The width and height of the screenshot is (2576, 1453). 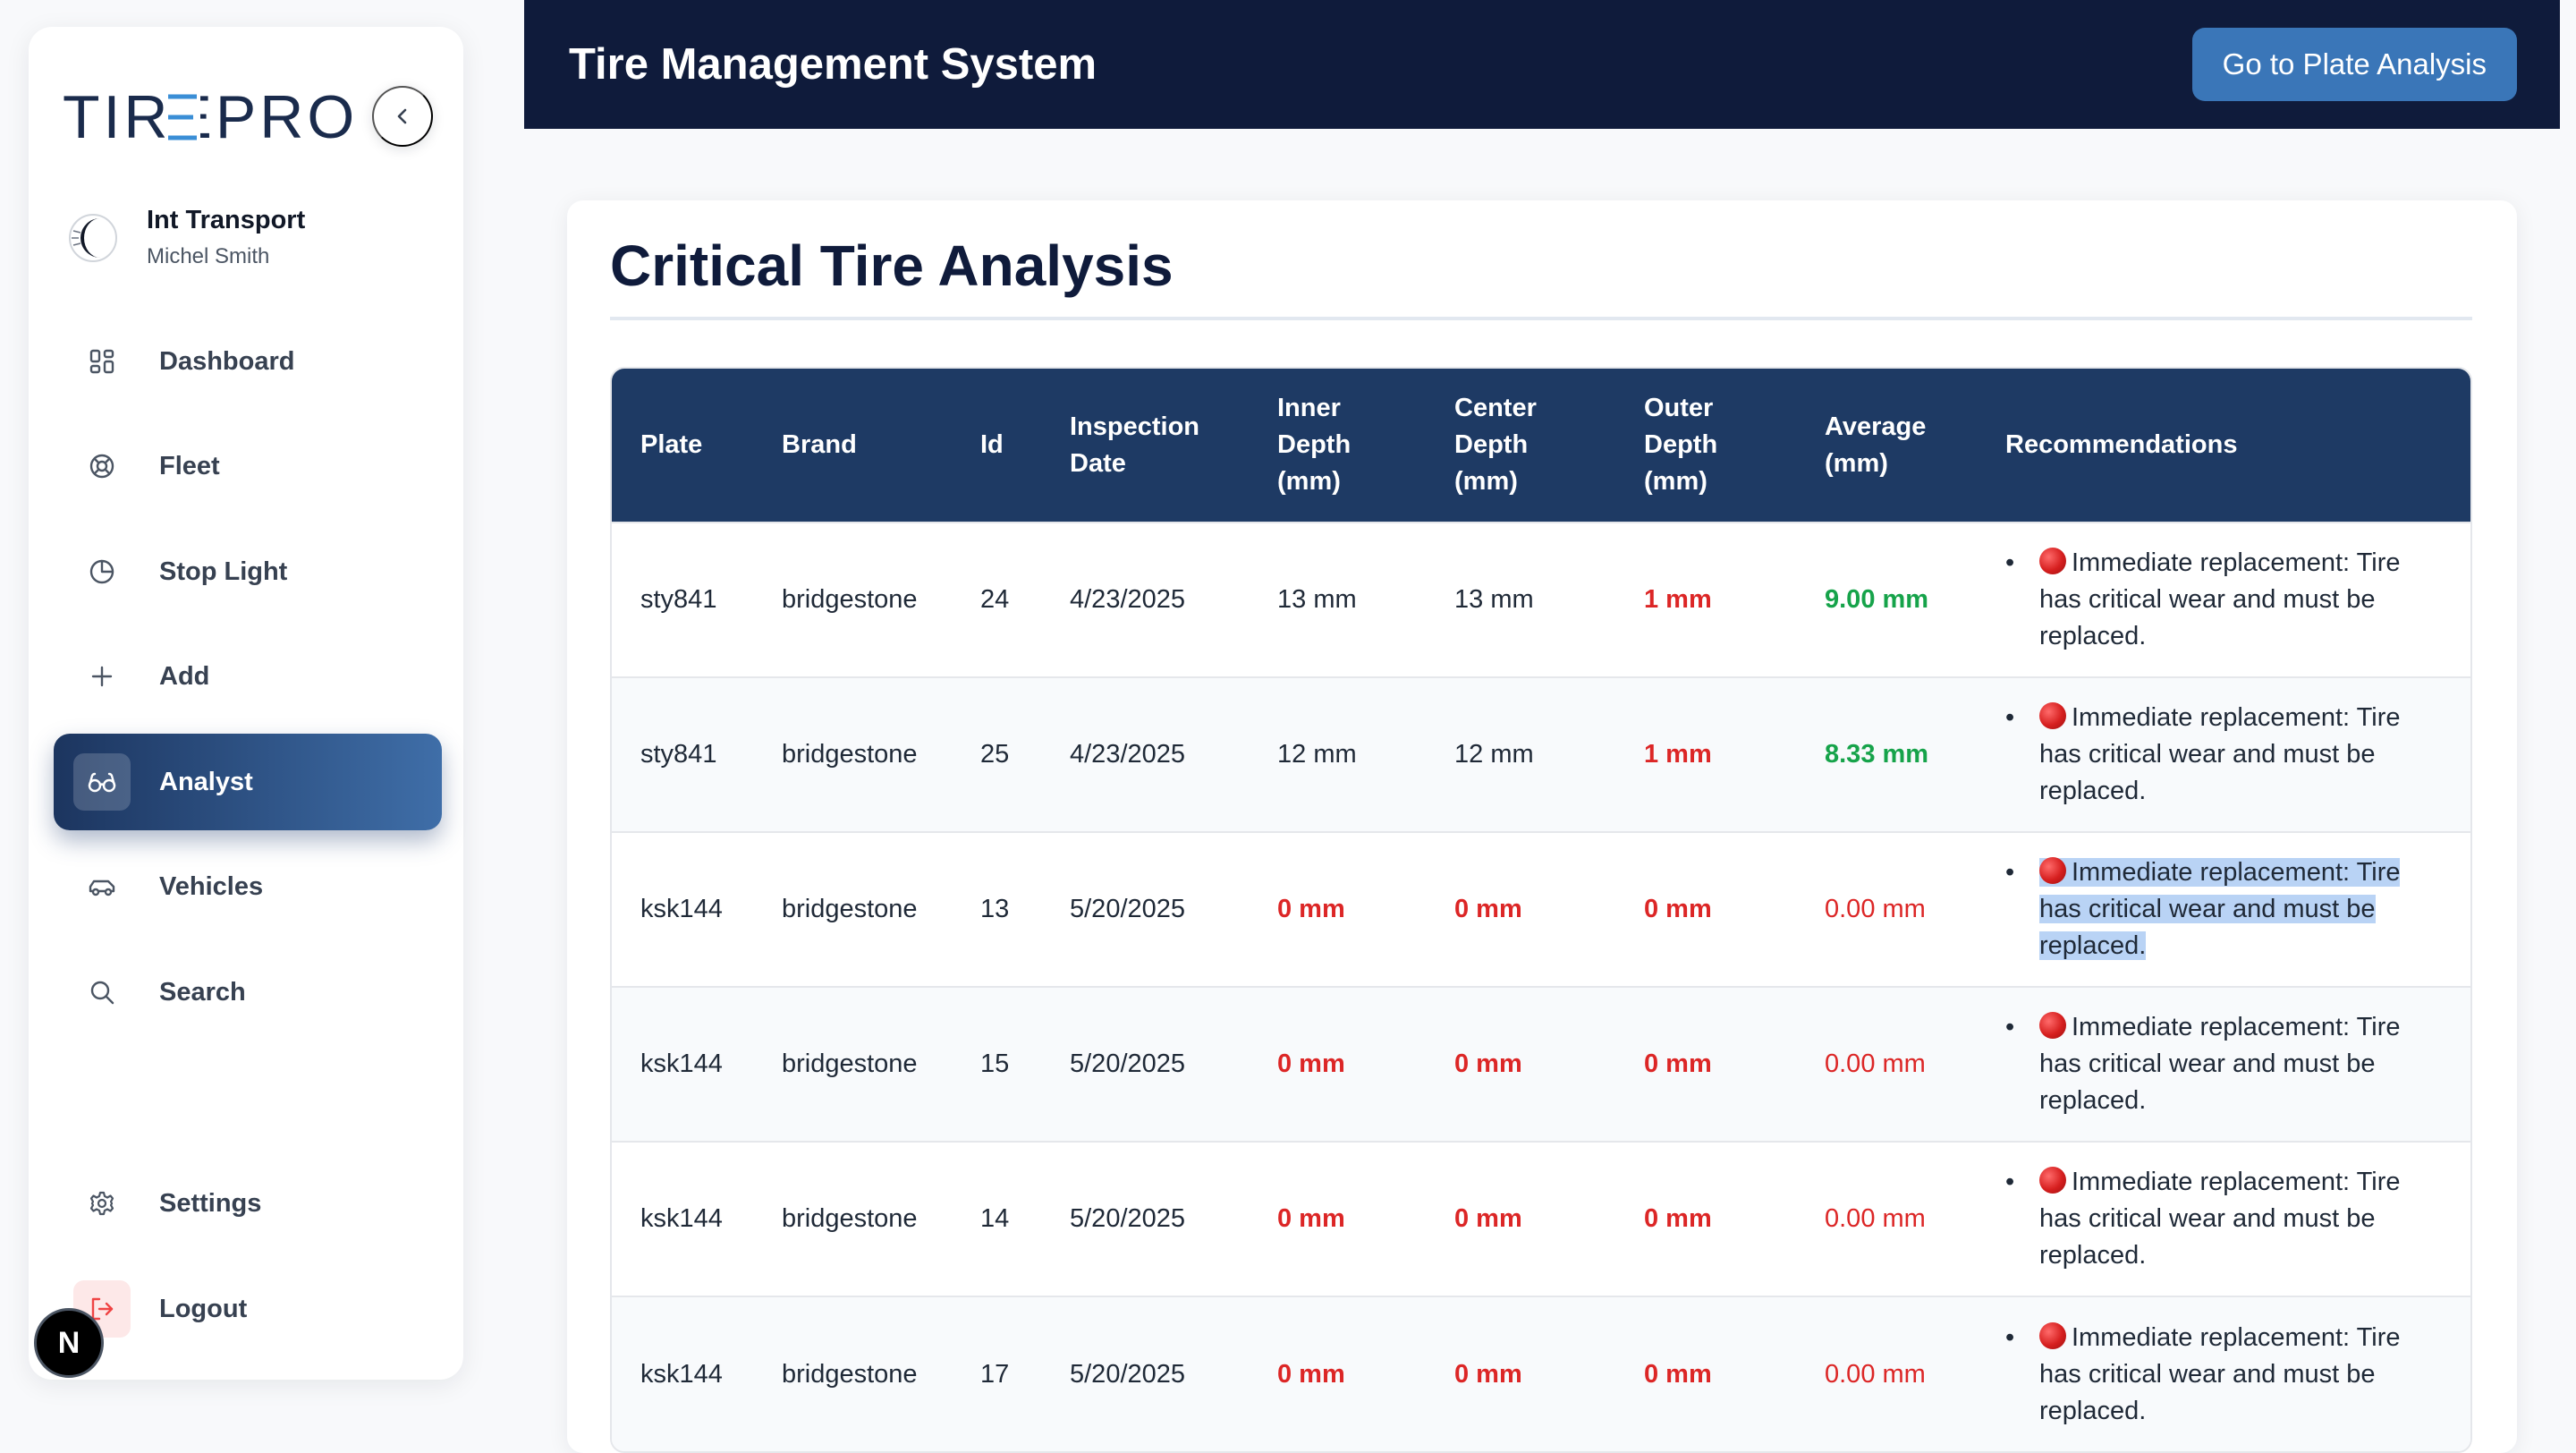 I want to click on col-recommendations-header: Recommendations, so click(x=2223, y=446).